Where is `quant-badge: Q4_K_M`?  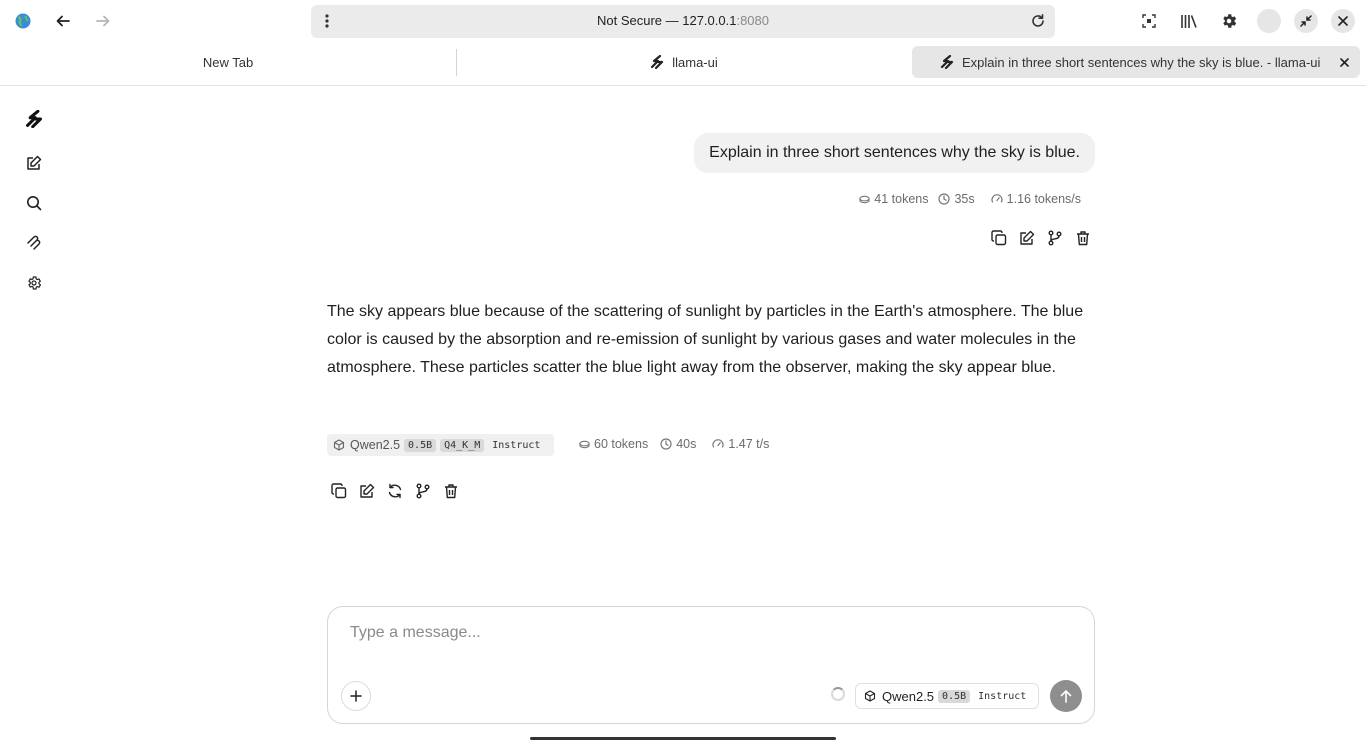
quant-badge: Q4_K_M is located at coordinates (462, 445).